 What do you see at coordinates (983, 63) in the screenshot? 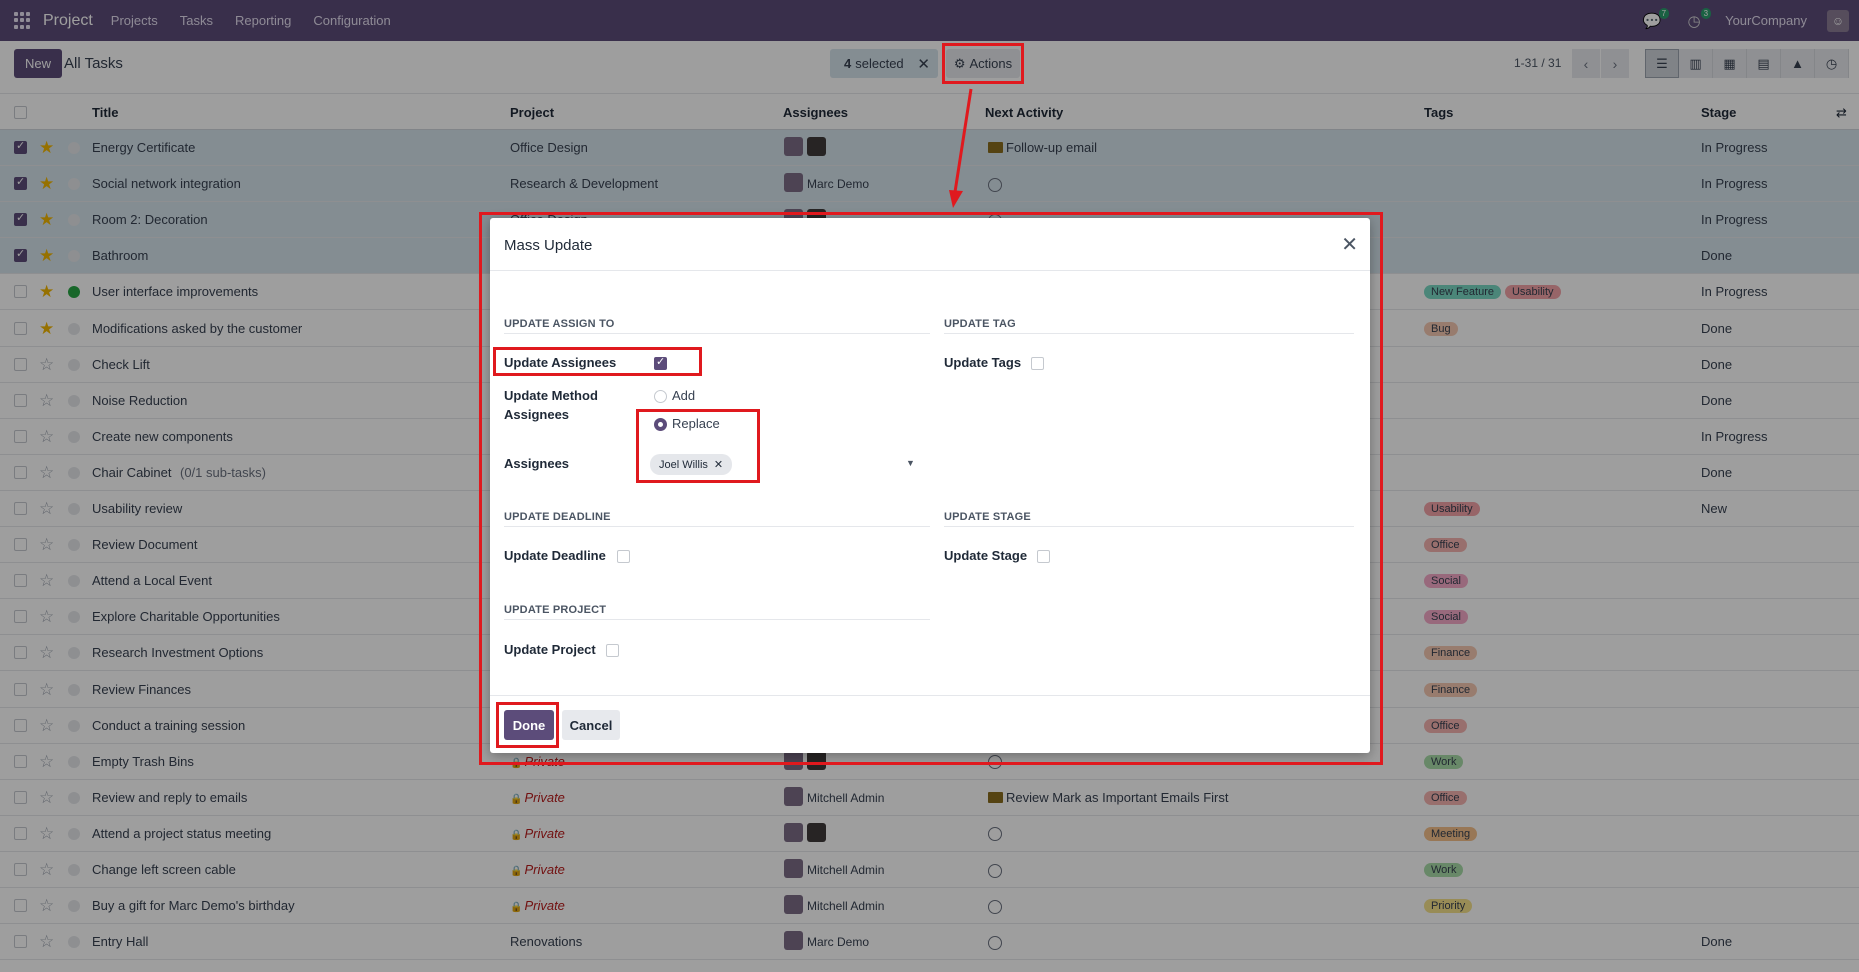
I see `annotation-actions-box` at bounding box center [983, 63].